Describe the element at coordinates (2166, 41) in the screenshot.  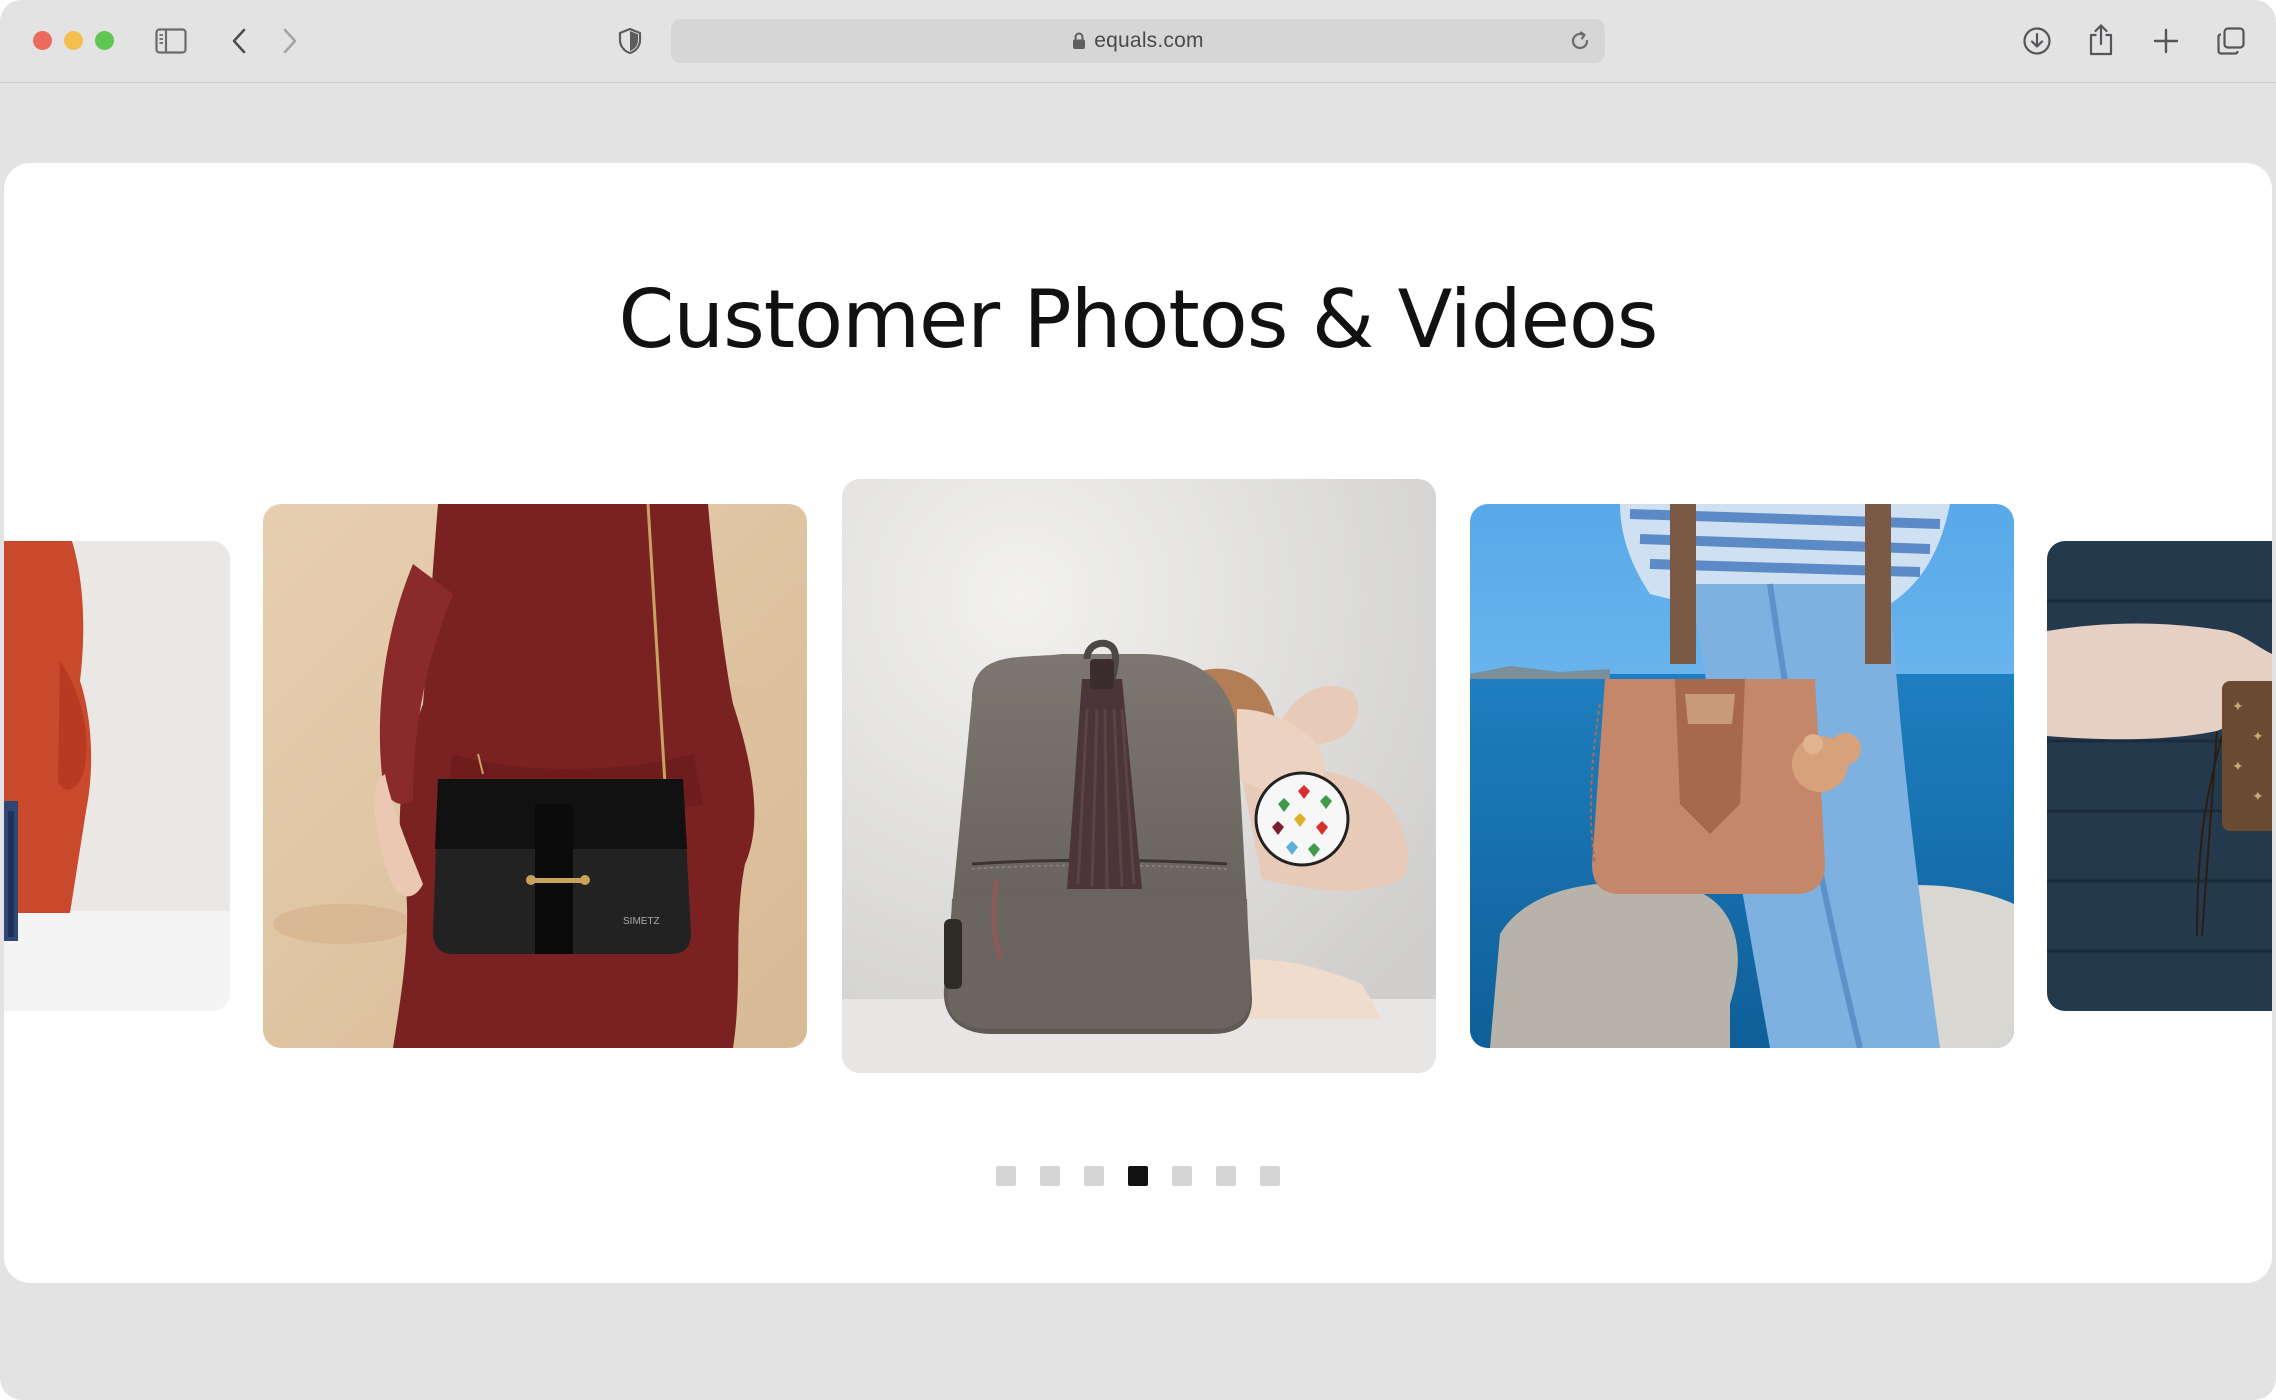
I see `new-tab-icon` at that location.